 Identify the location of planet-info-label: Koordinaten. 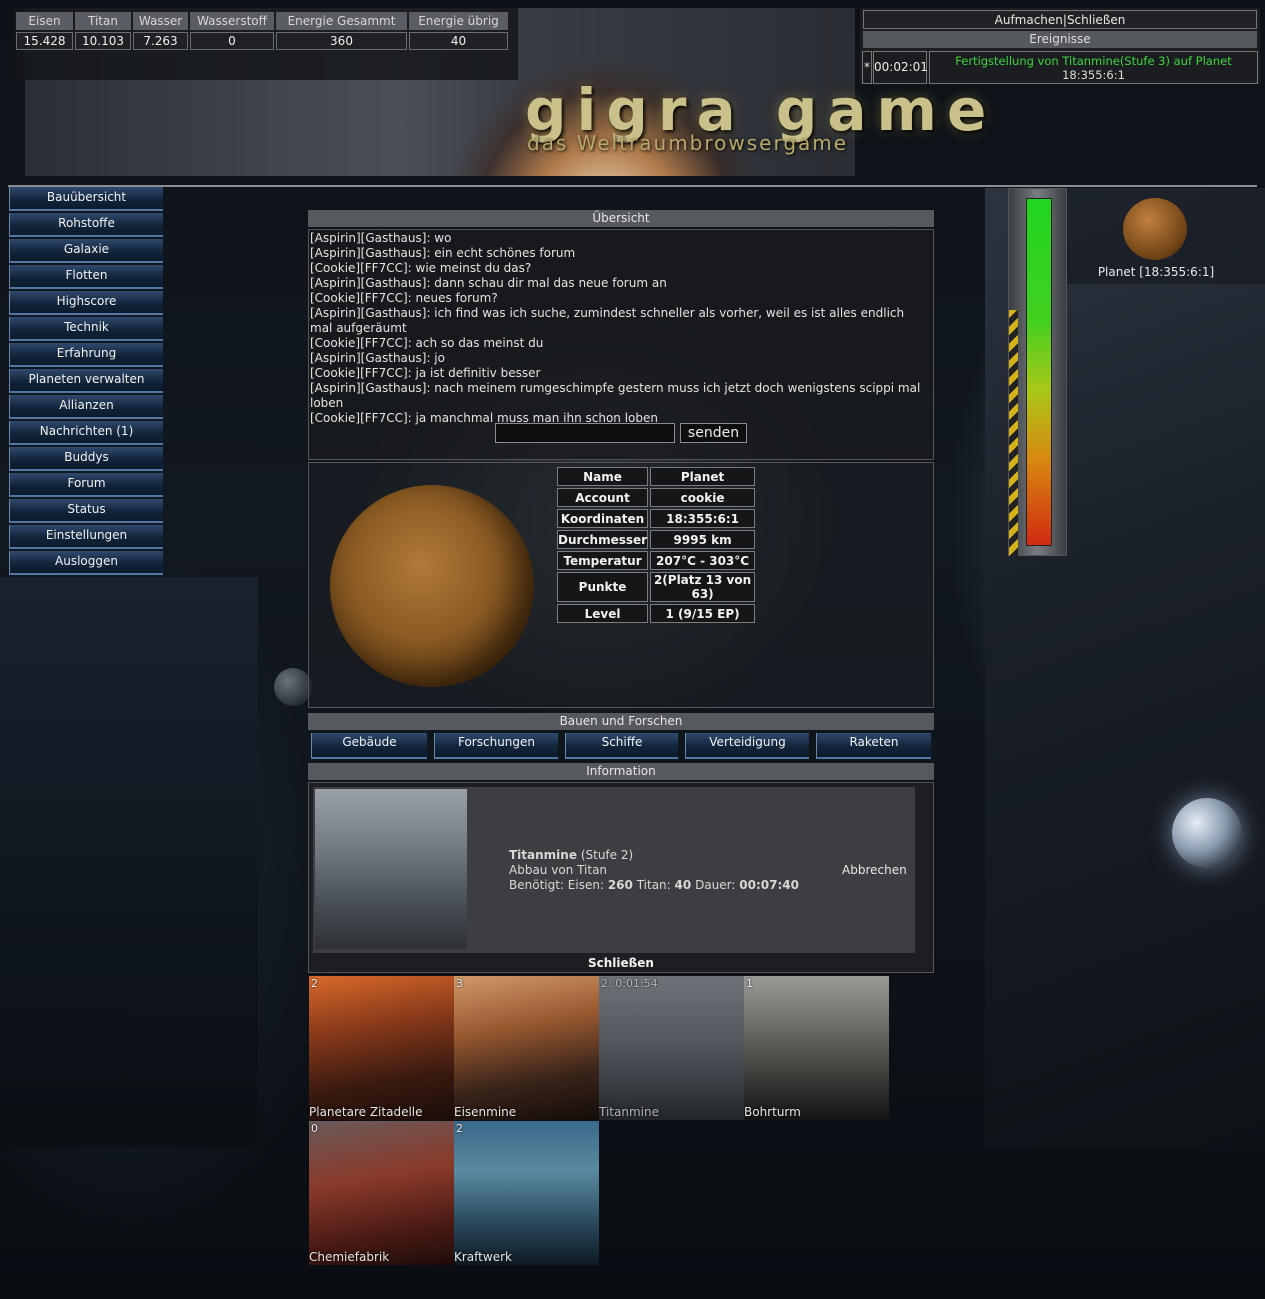
(603, 518).